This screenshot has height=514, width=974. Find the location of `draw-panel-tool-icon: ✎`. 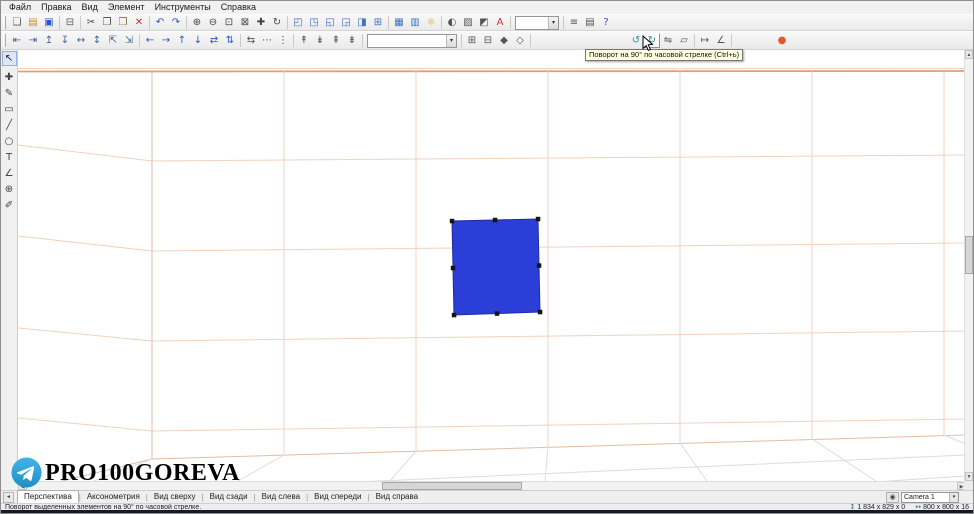

draw-panel-tool-icon: ✎ is located at coordinates (9, 93).